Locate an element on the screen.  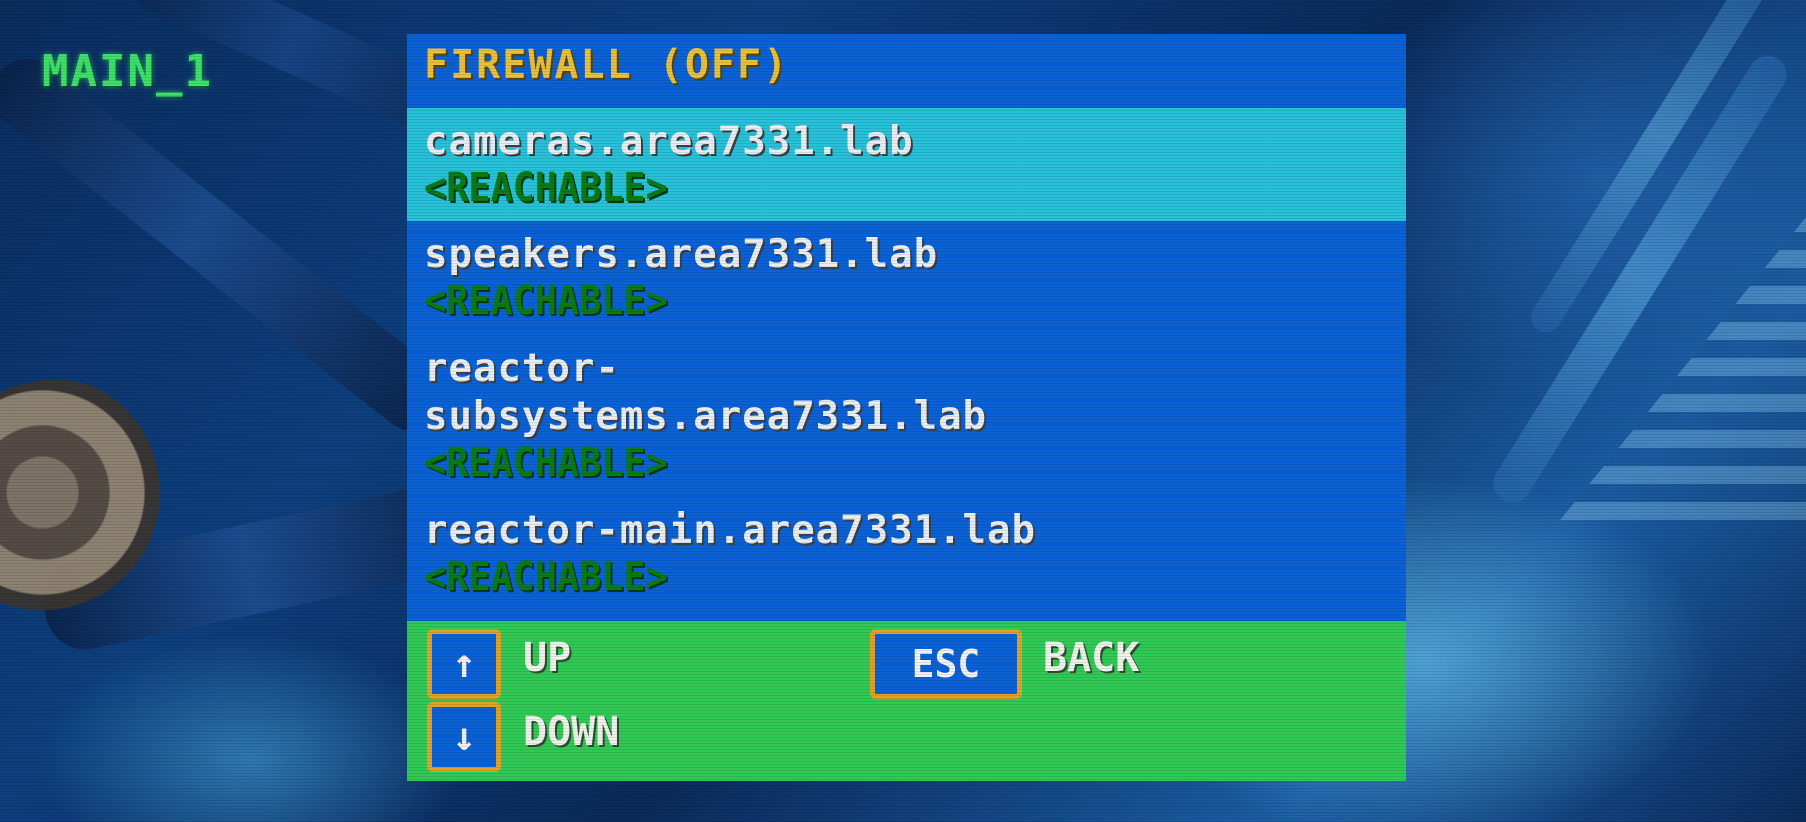
terminal-title: FIREWALL (OFF) is located at coordinates (607, 65).